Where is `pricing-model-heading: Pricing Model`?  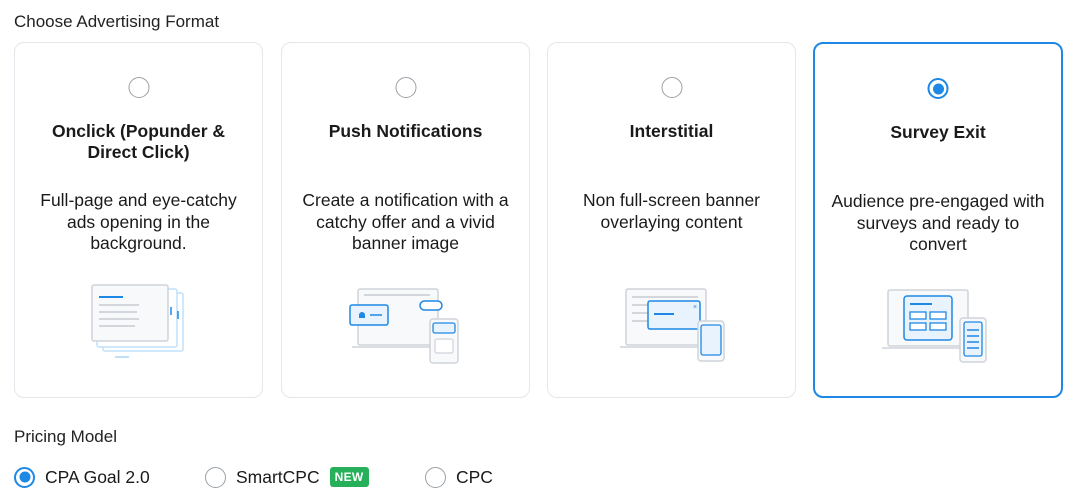
pricing-model-heading: Pricing Model is located at coordinates (65, 436).